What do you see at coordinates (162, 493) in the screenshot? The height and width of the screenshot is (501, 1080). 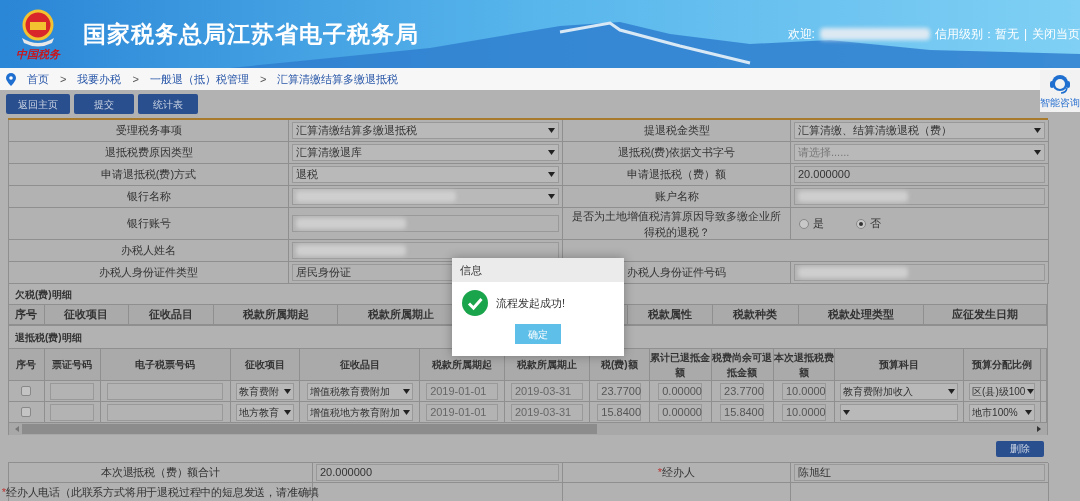 I see `field-label: 经办人电话（此联系方式将用于退税过程中的短息发送，请准确填` at bounding box center [162, 493].